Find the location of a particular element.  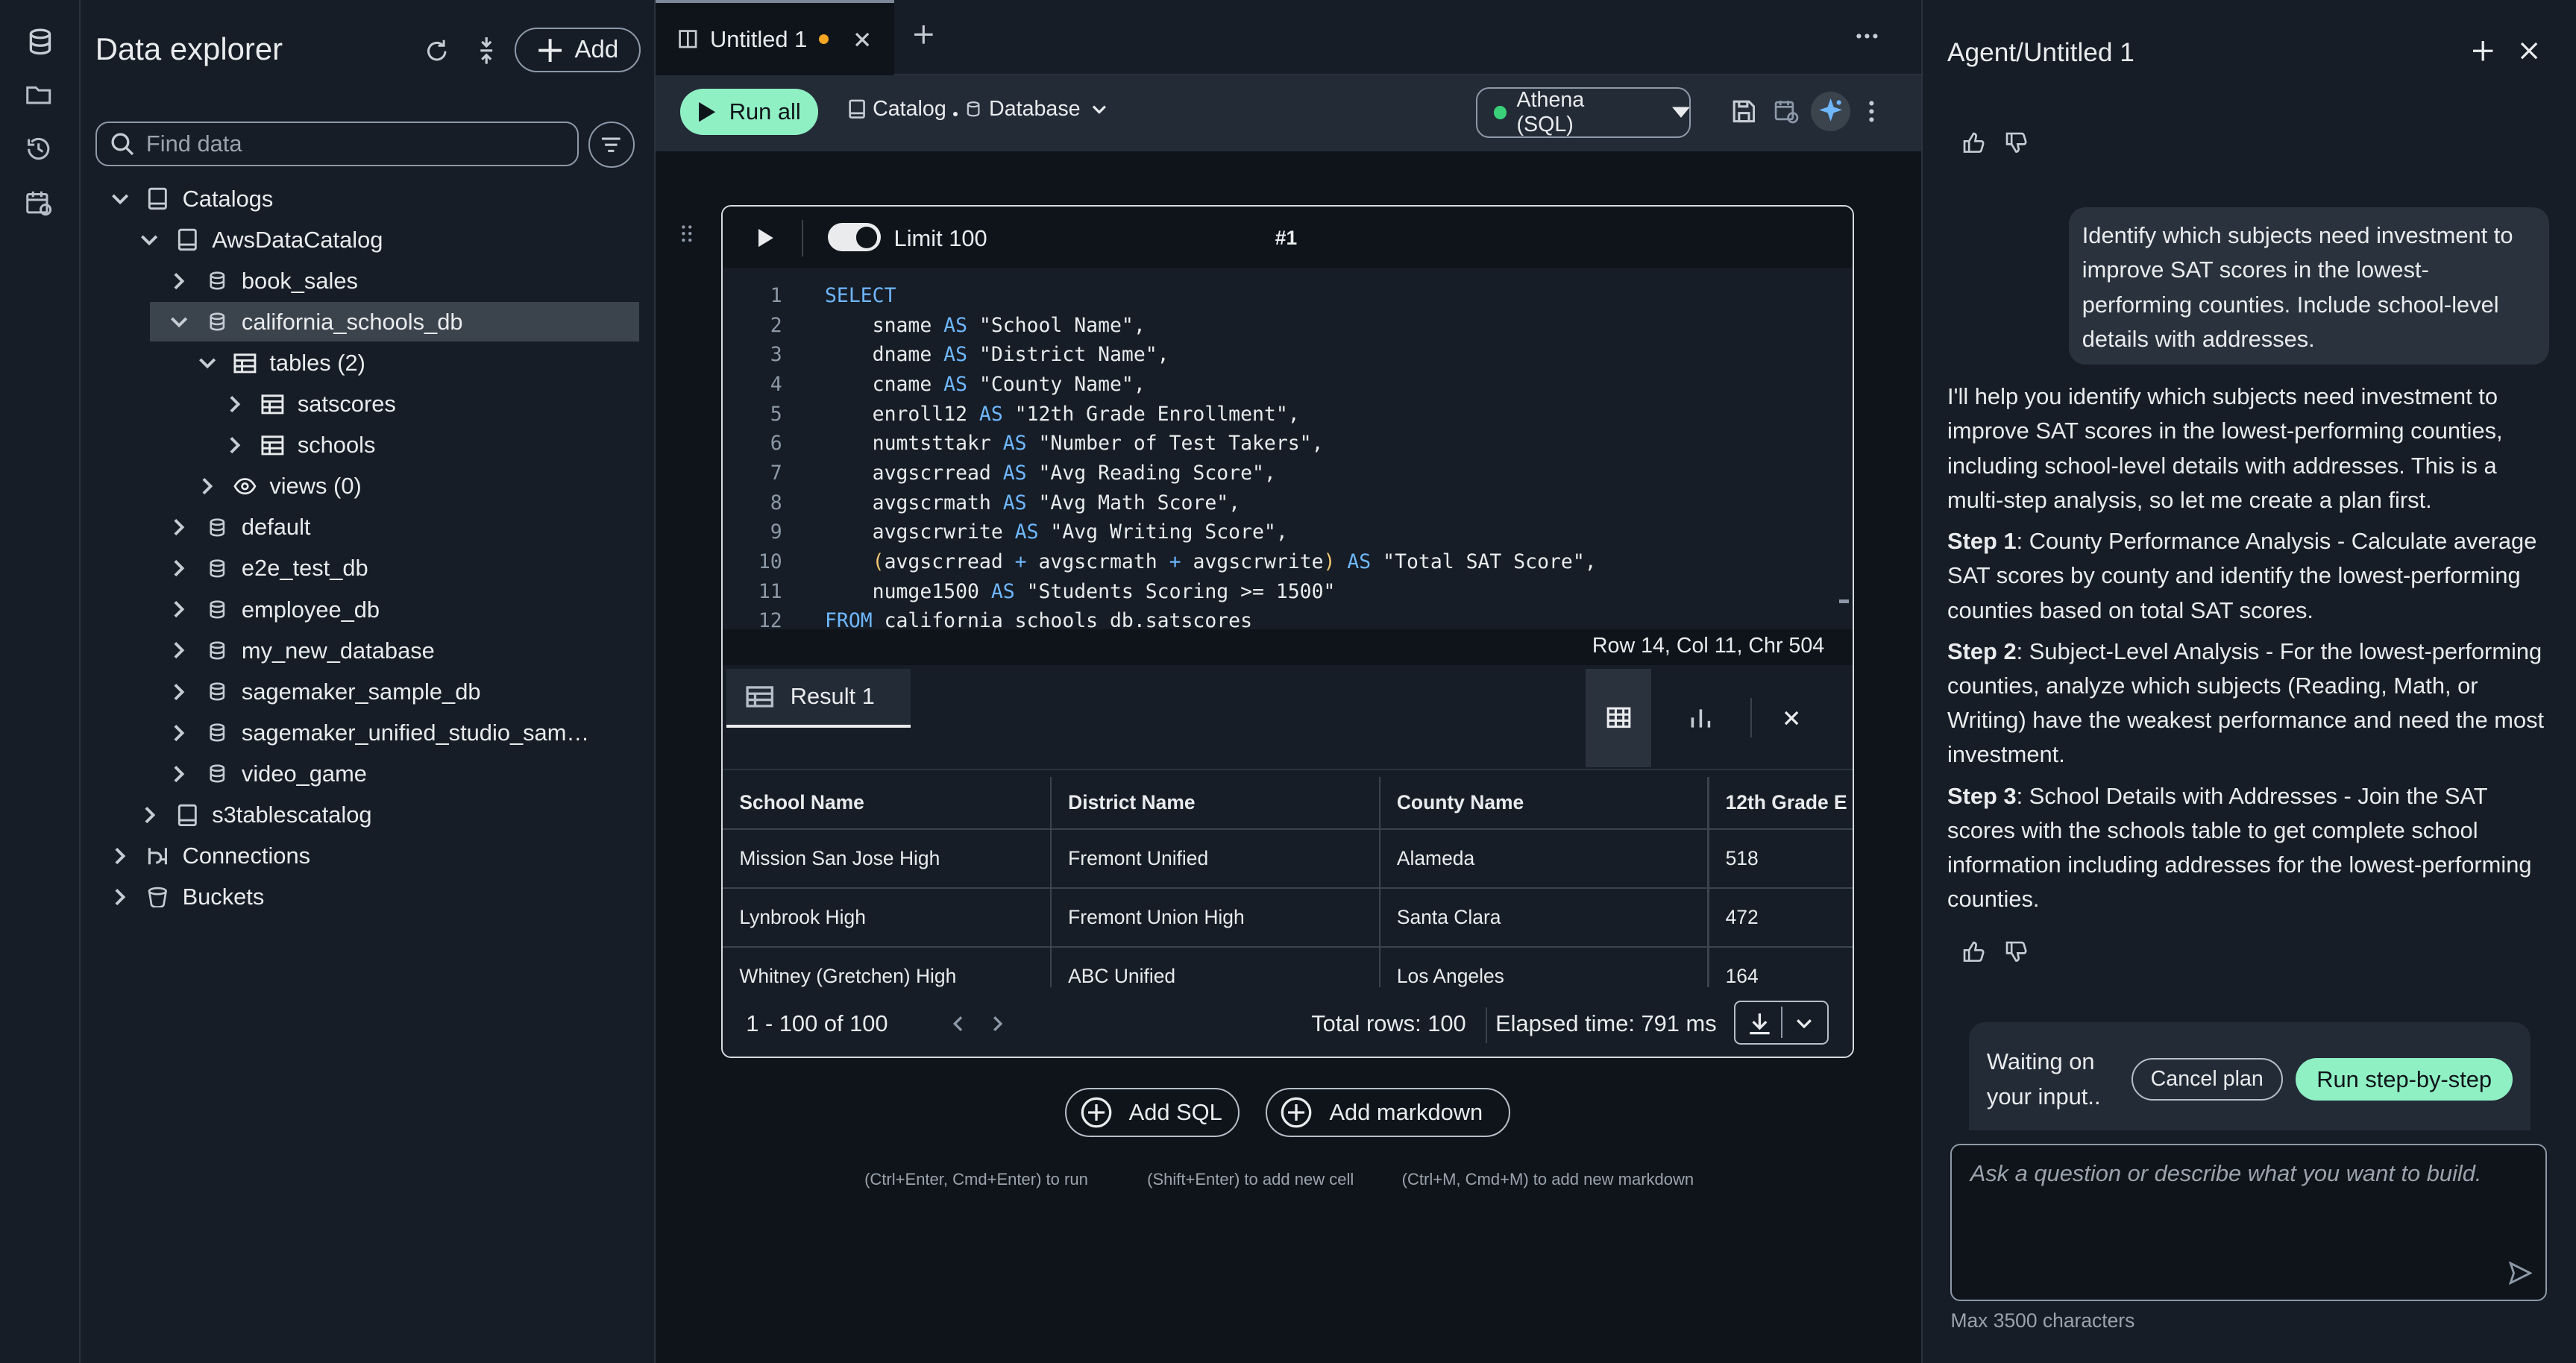

tab-untitled-1: Untitled 1 is located at coordinates (775, 38).